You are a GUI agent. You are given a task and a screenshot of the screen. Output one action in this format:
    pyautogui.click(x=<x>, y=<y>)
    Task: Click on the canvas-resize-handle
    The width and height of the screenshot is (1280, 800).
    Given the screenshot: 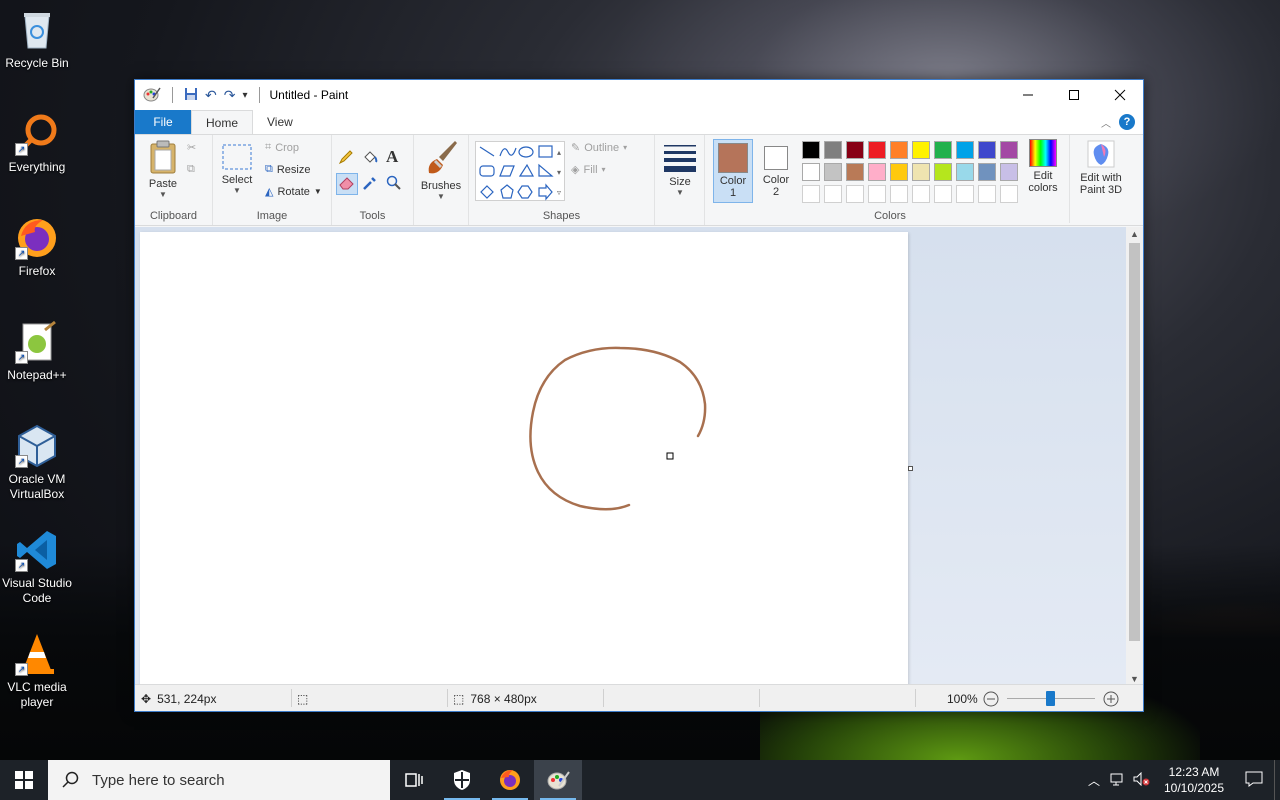 What is the action you would take?
    pyautogui.click(x=910, y=468)
    